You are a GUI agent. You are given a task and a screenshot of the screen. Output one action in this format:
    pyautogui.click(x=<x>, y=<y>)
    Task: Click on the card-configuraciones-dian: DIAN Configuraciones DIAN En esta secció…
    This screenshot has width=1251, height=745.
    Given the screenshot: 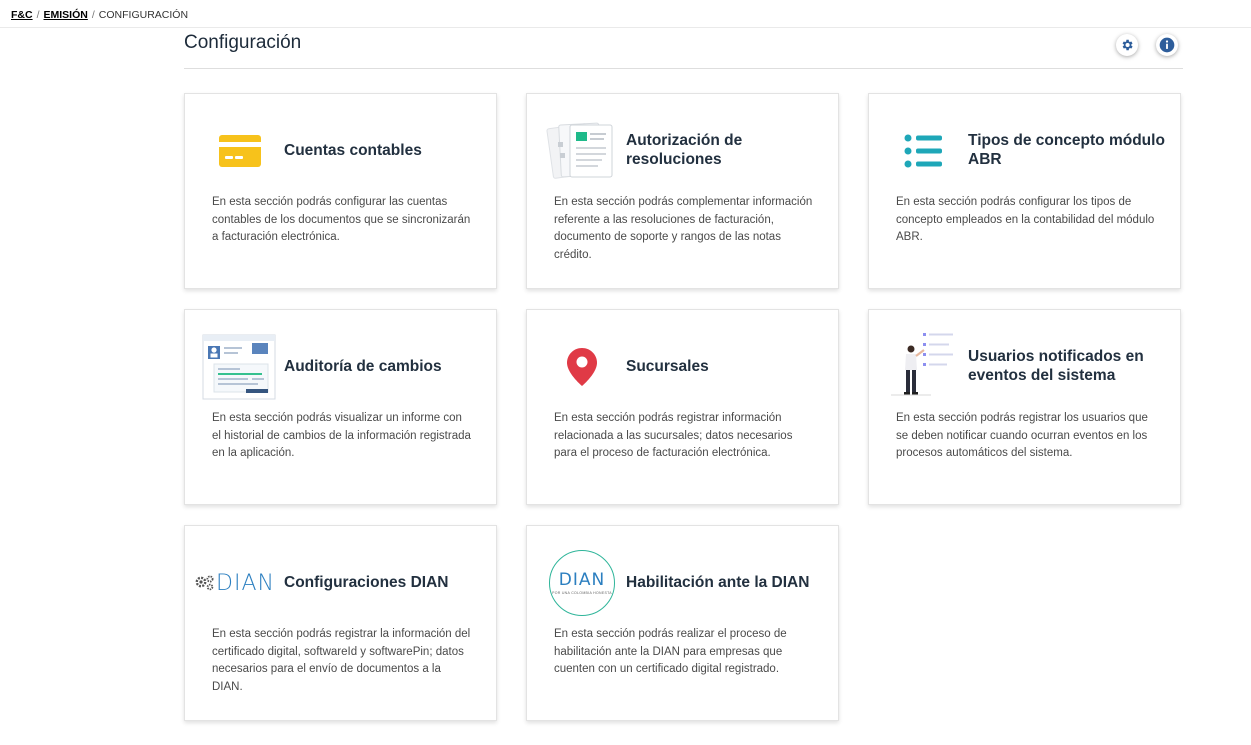 What is the action you would take?
    pyautogui.click(x=340, y=623)
    